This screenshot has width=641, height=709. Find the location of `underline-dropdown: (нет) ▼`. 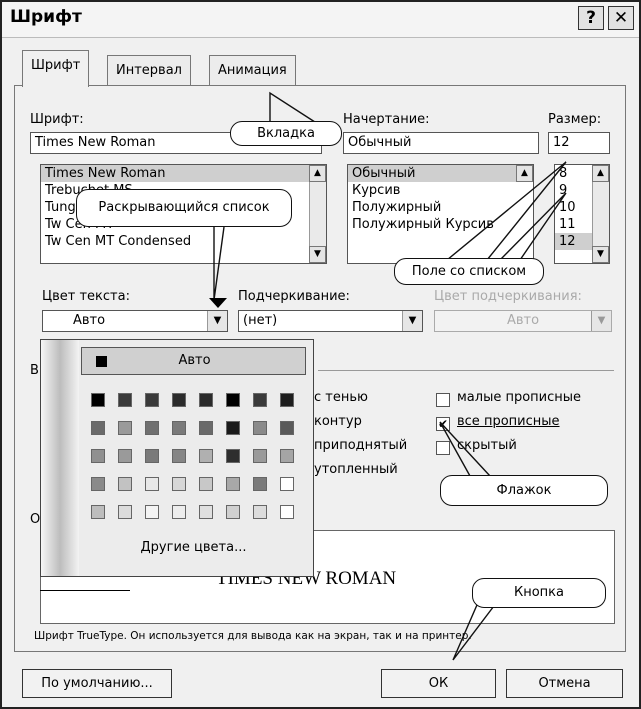

underline-dropdown: (нет) ▼ is located at coordinates (330, 321).